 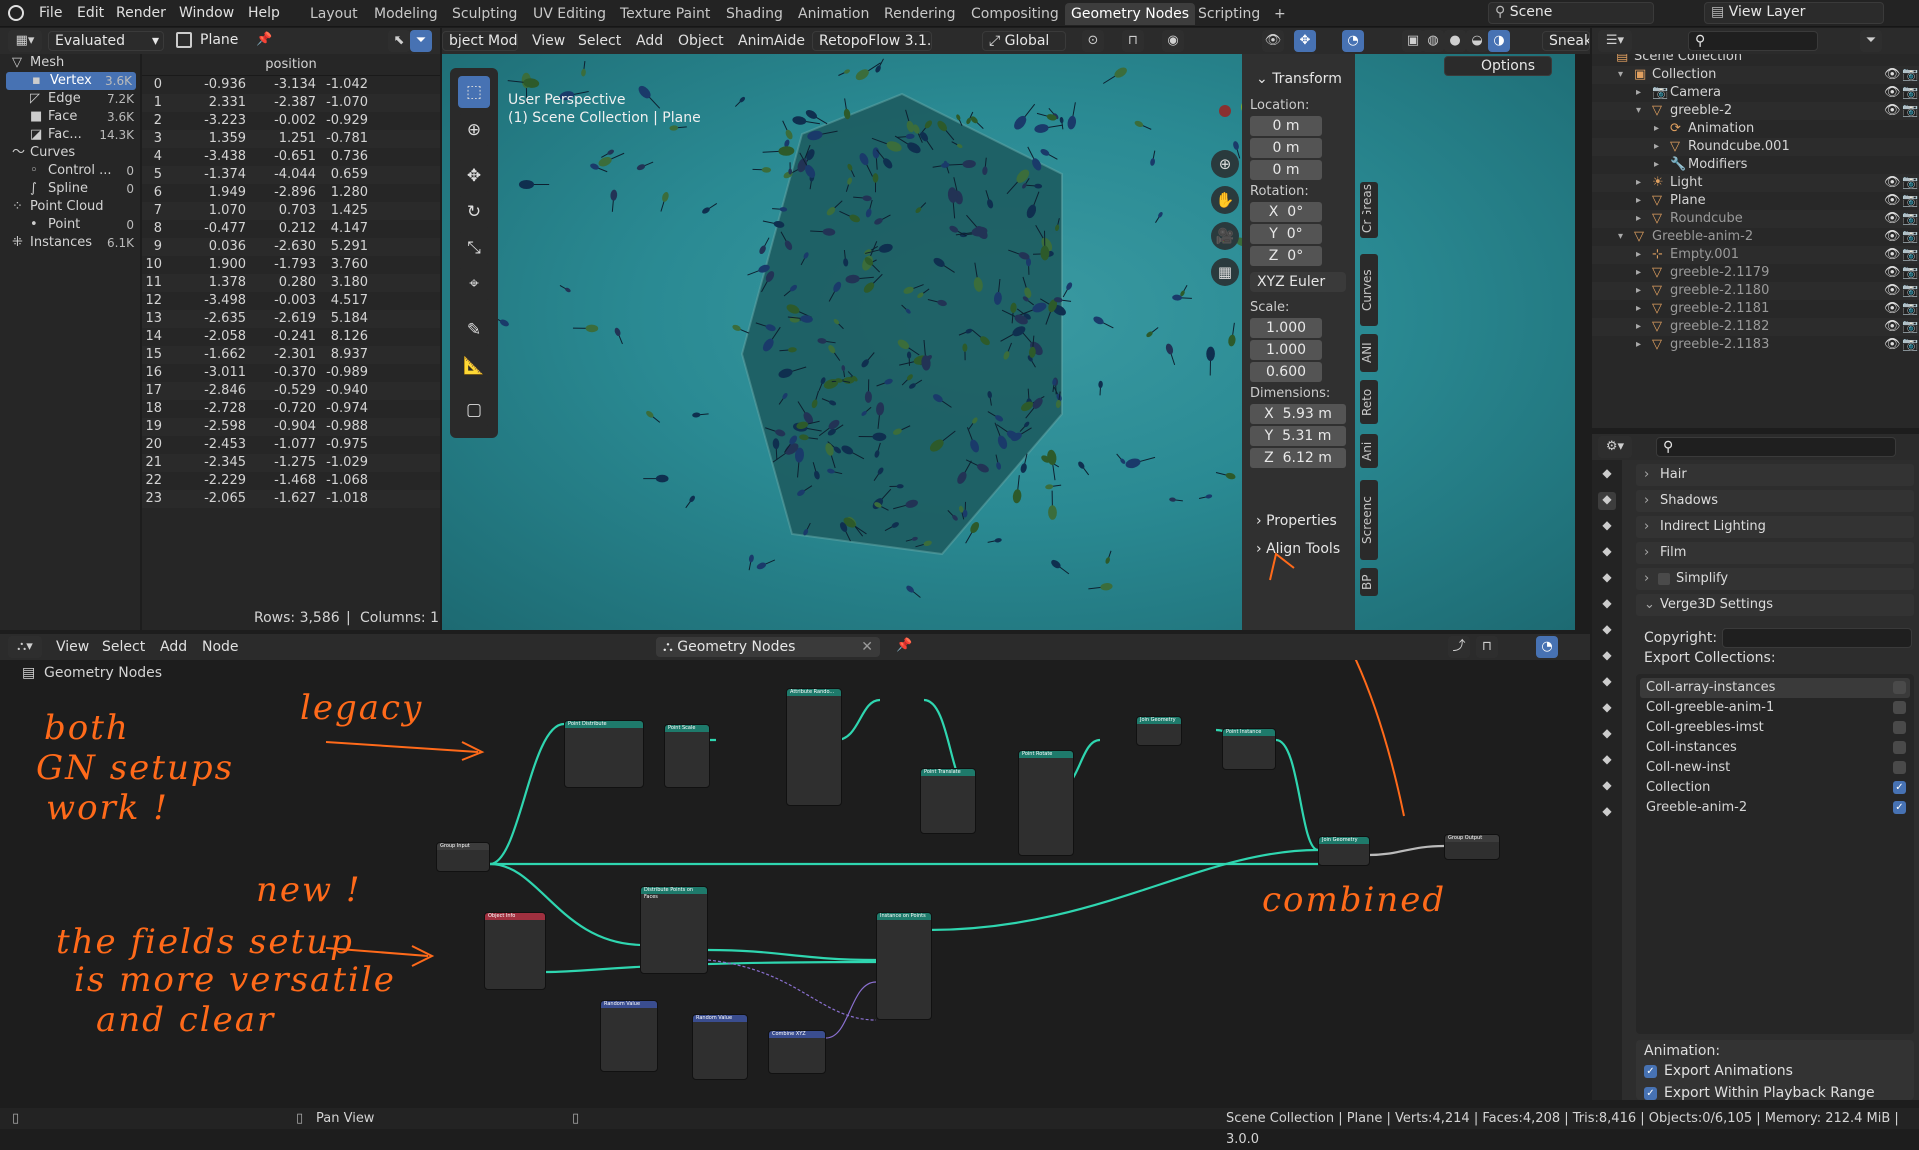 What do you see at coordinates (71, 189) in the screenshot?
I see `domain-item: ∫Spline0` at bounding box center [71, 189].